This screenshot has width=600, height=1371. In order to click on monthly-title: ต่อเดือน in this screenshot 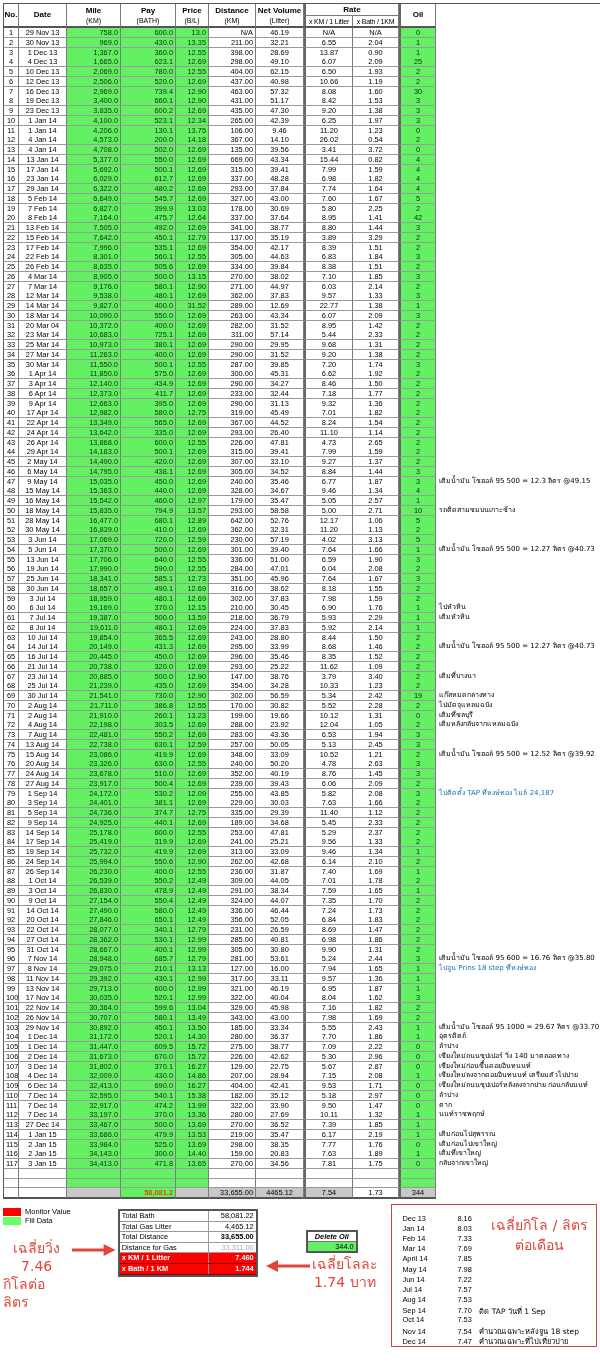, I will do `click(540, 1245)`.